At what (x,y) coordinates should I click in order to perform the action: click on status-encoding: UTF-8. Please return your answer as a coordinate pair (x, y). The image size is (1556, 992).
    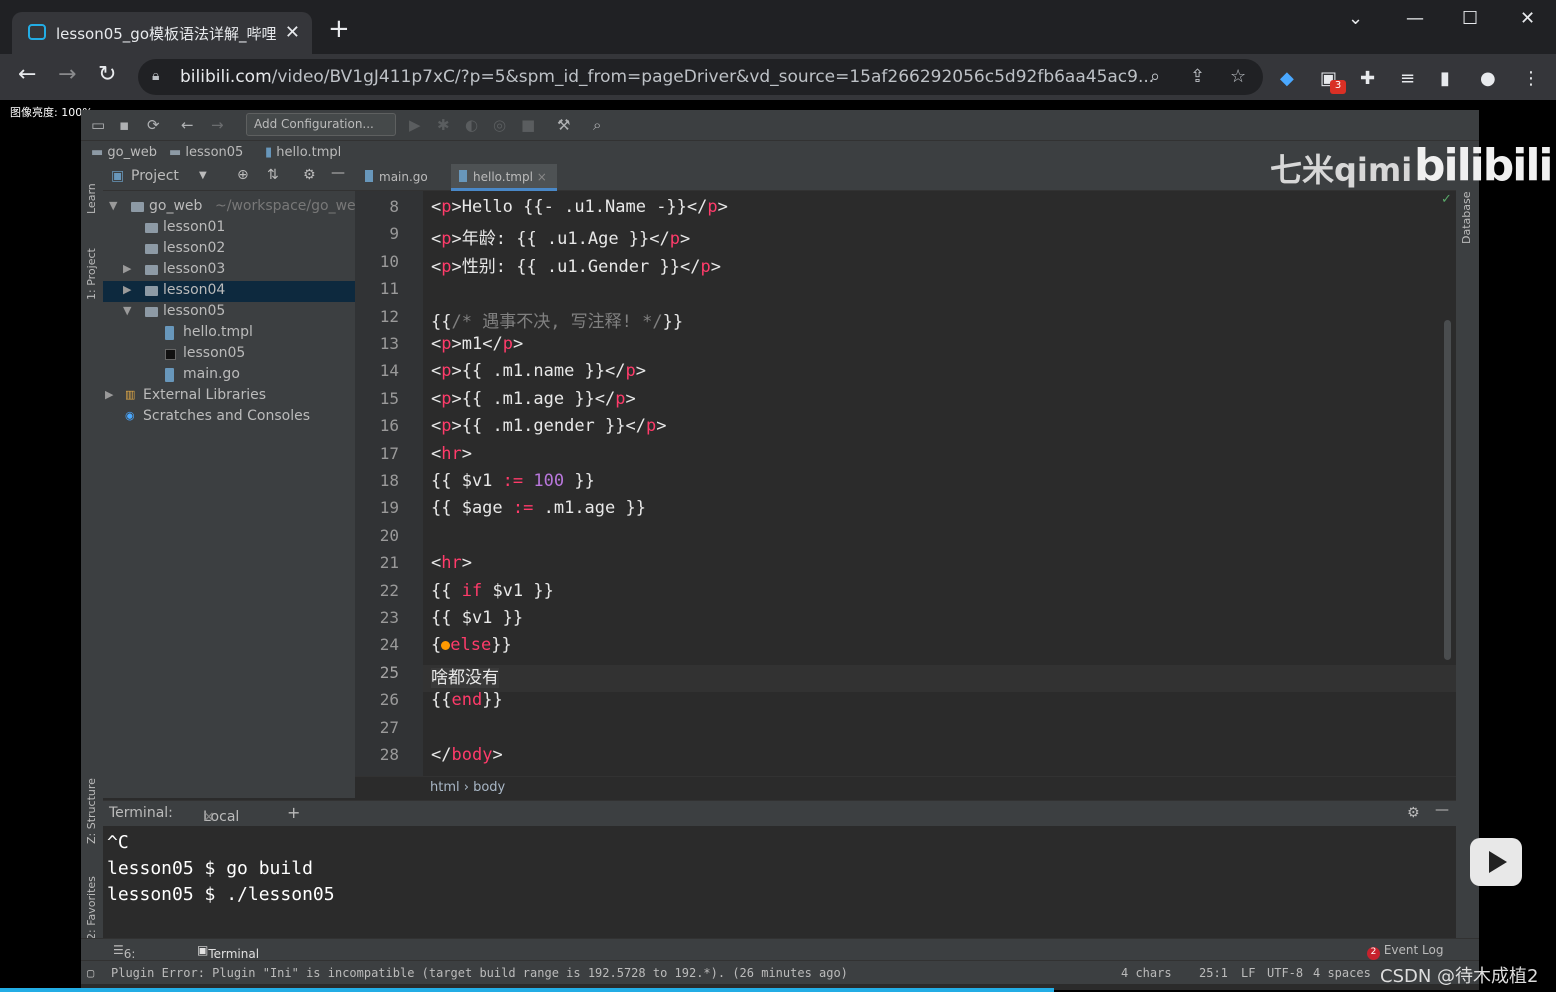
    Looking at the image, I should click on (1285, 973).